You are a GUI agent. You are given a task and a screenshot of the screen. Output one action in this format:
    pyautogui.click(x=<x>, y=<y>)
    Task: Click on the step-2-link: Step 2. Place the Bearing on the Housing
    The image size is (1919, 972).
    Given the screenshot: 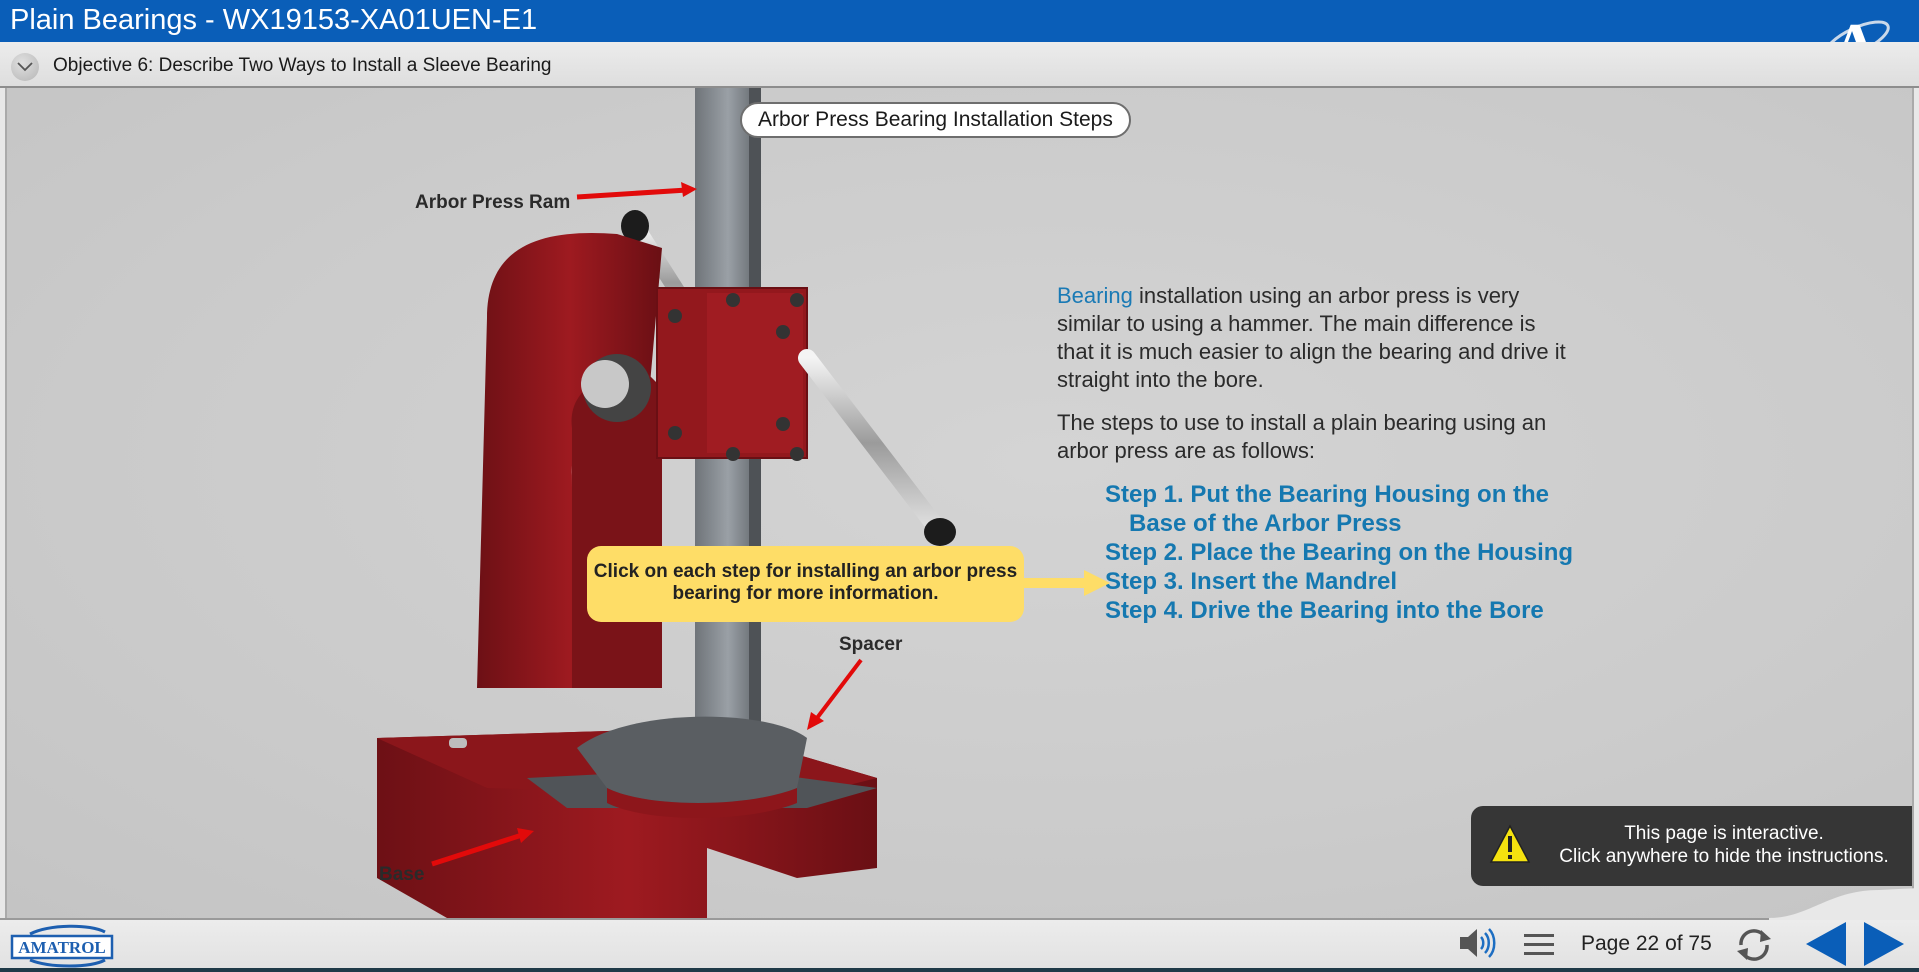 What is the action you would take?
    pyautogui.click(x=1340, y=552)
    